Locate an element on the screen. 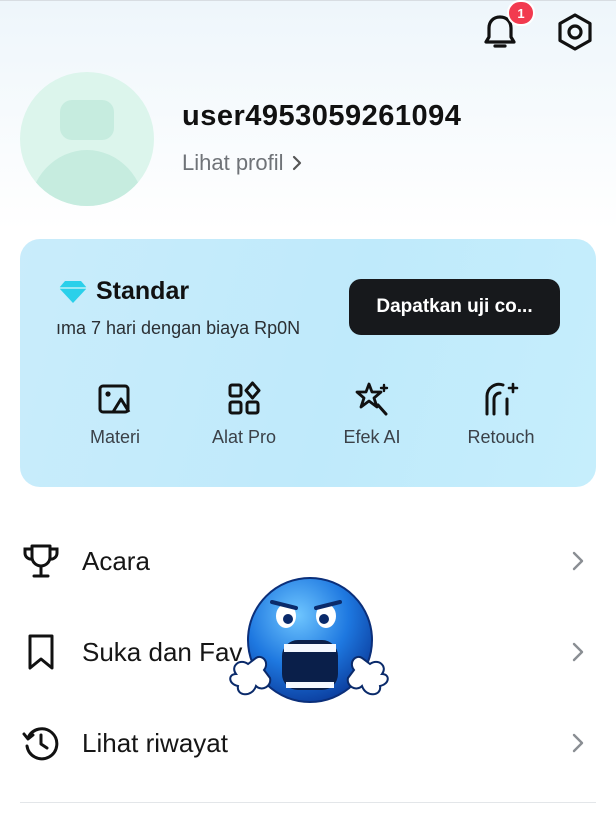  feature-row: Materi Alat Pro Efek AI Retouch is located at coordinates (308, 421).